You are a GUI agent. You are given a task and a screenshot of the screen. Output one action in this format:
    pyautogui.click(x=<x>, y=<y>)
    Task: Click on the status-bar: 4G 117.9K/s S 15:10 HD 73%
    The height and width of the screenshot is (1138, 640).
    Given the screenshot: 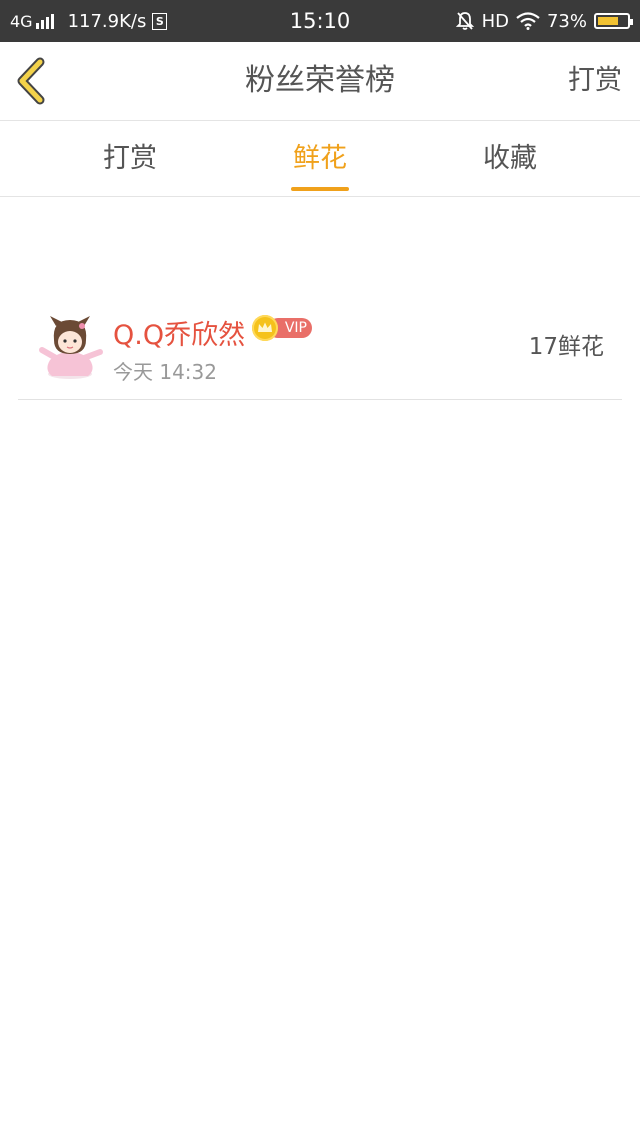 What is the action you would take?
    pyautogui.click(x=320, y=21)
    